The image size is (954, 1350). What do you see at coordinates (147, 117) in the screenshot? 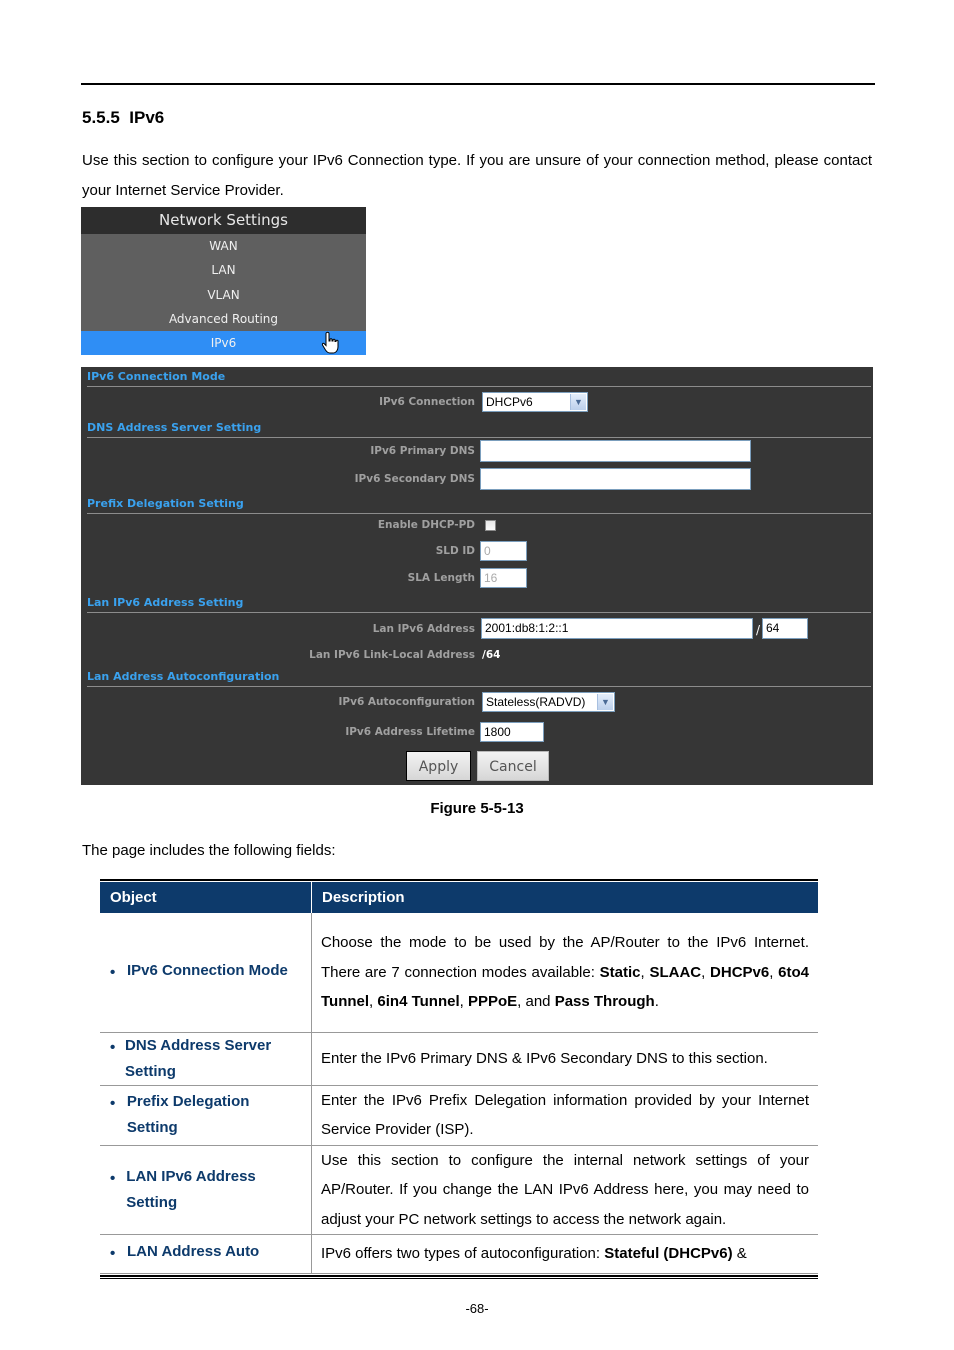
I see `section-title: IPv6` at bounding box center [147, 117].